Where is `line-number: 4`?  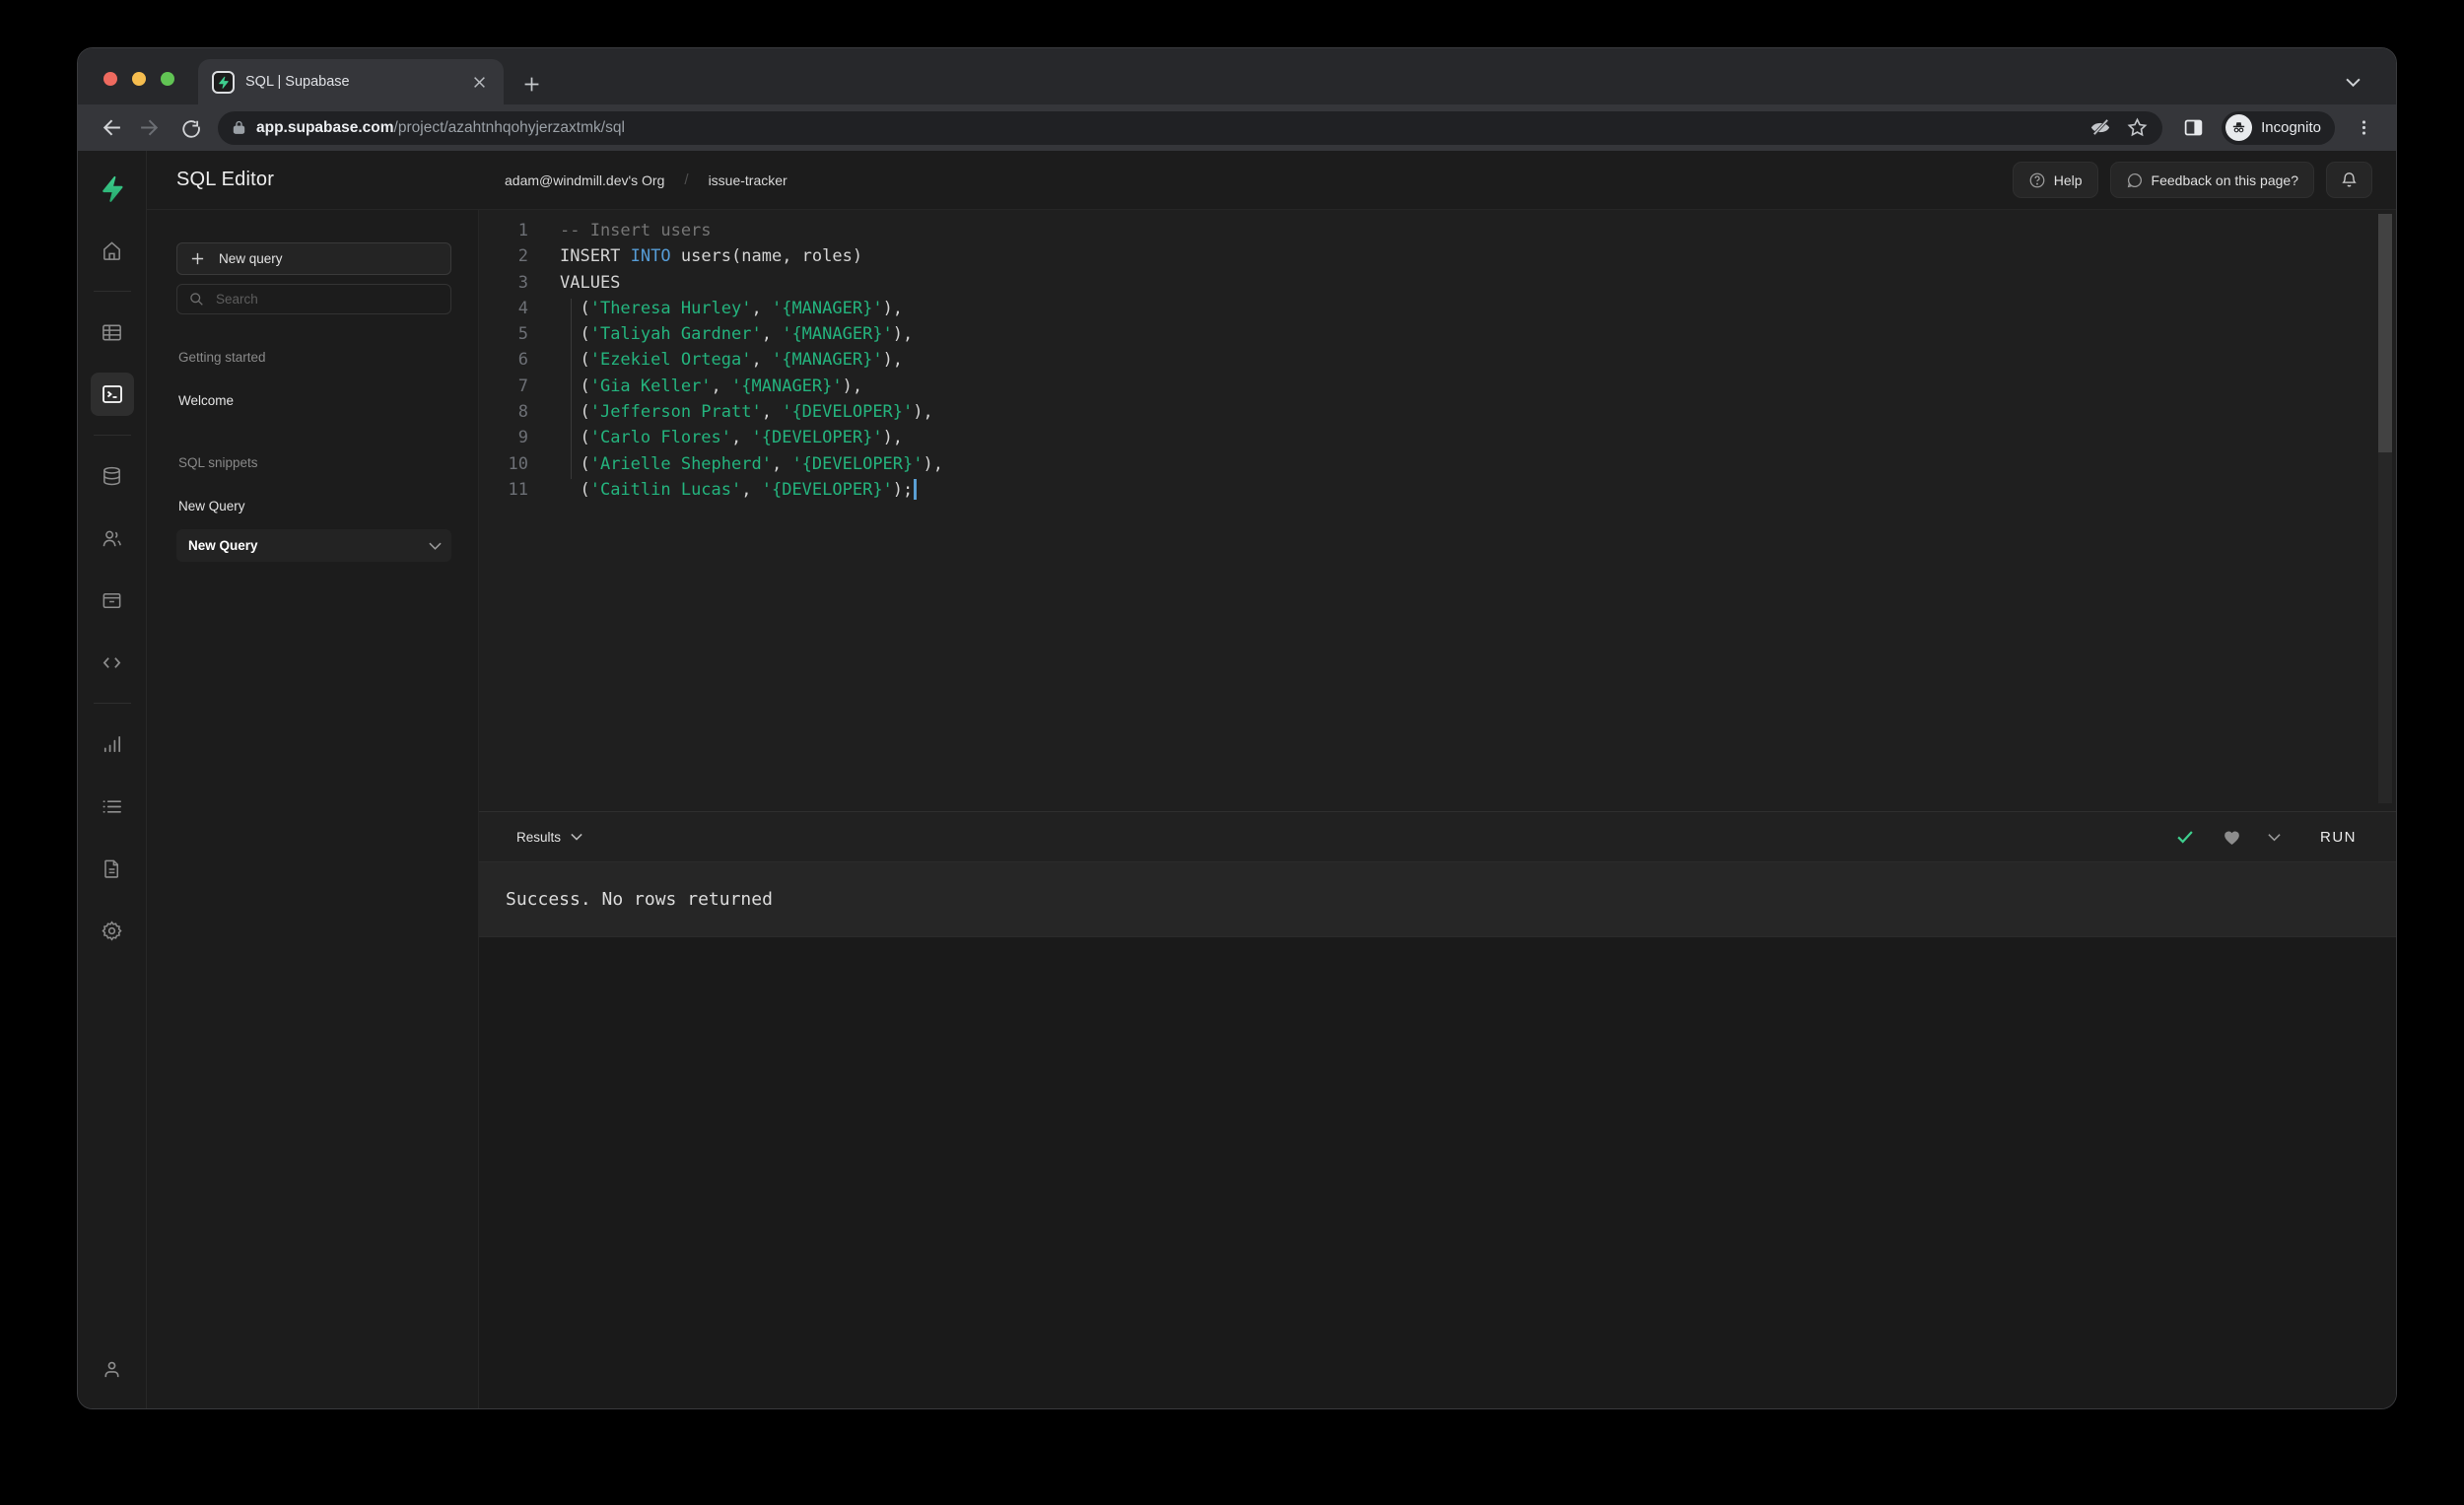 line-number: 4 is located at coordinates (522, 308).